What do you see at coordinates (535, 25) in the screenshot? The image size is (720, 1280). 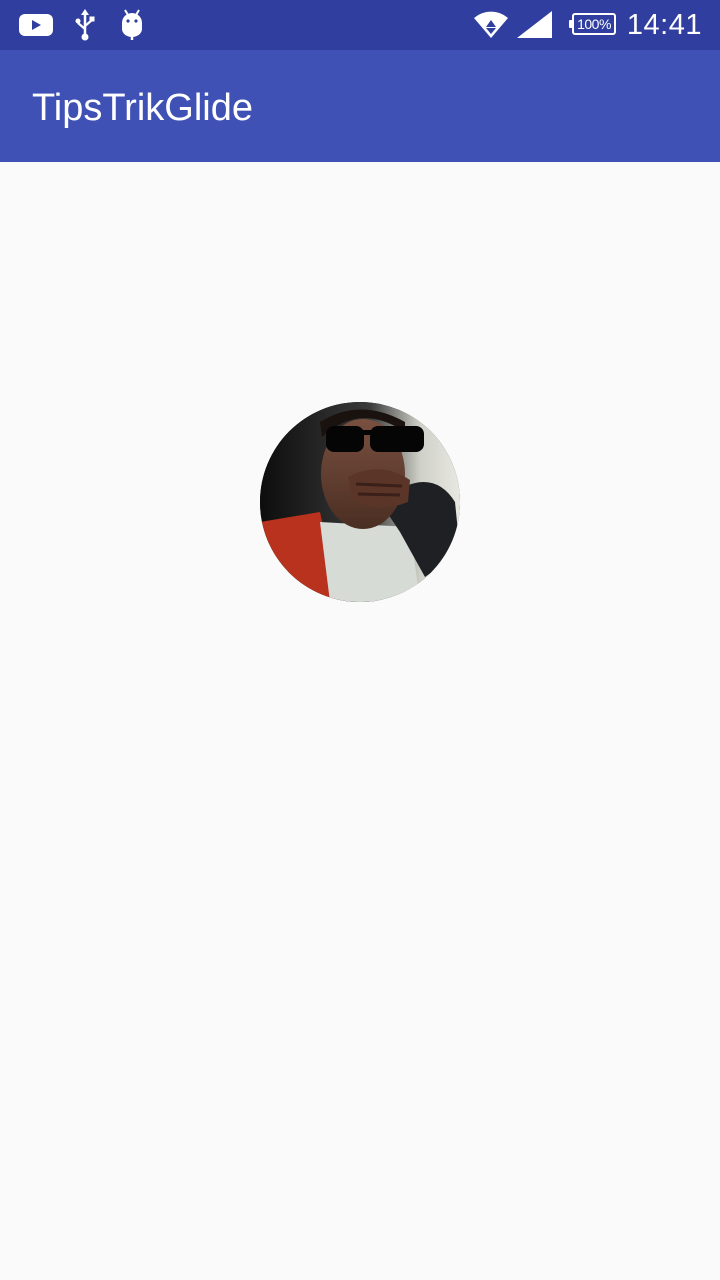 I see `signal-icon` at bounding box center [535, 25].